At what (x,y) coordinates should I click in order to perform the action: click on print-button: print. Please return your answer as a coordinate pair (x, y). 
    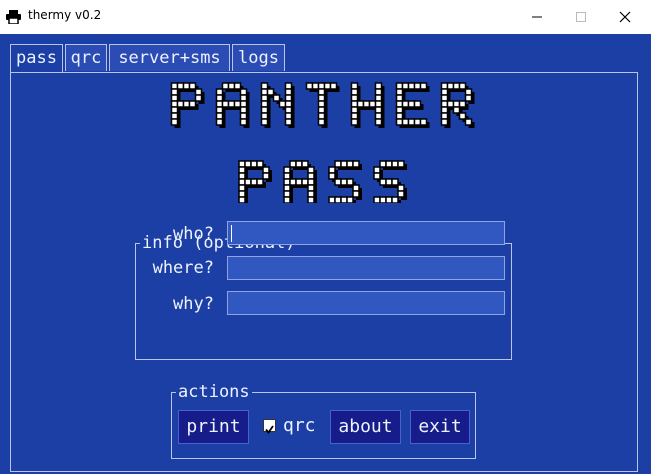
    Looking at the image, I should click on (213, 427).